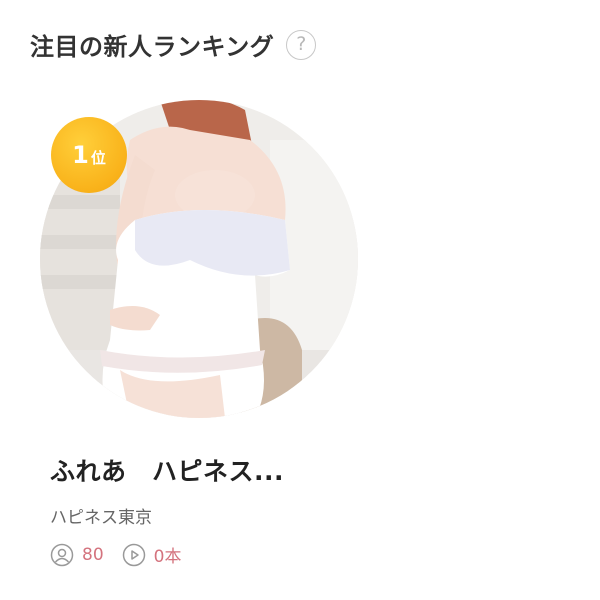 This screenshot has height=600, width=600. I want to click on user-circle-icon, so click(62, 555).